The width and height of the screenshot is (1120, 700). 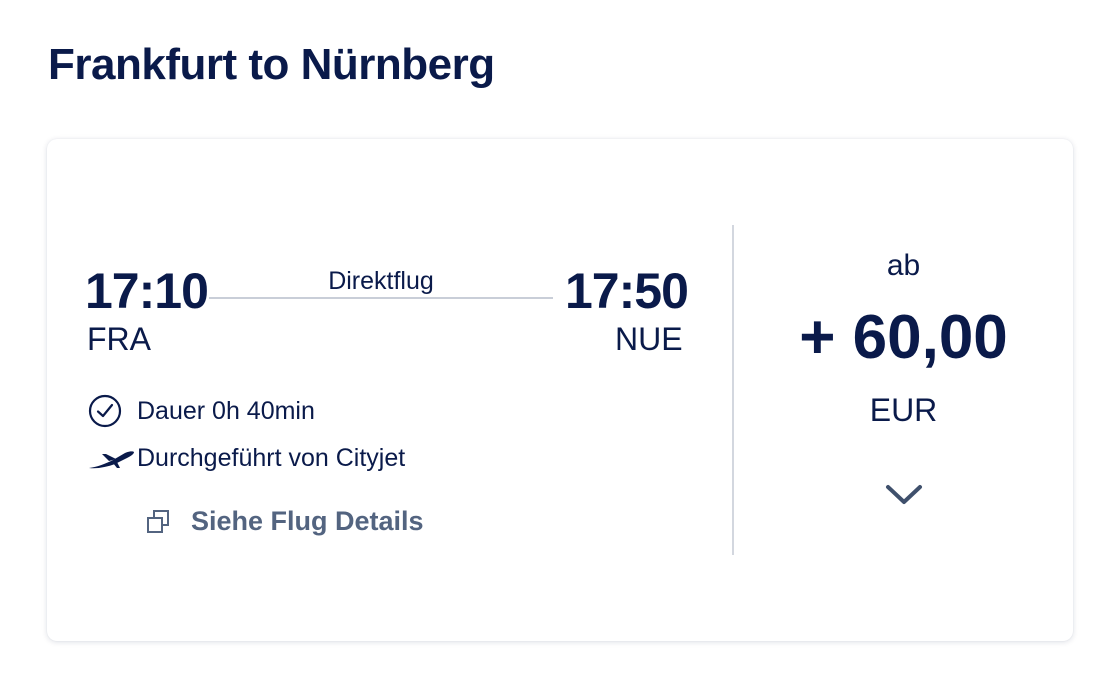 I want to click on arrival-airport: NUE, so click(x=649, y=339).